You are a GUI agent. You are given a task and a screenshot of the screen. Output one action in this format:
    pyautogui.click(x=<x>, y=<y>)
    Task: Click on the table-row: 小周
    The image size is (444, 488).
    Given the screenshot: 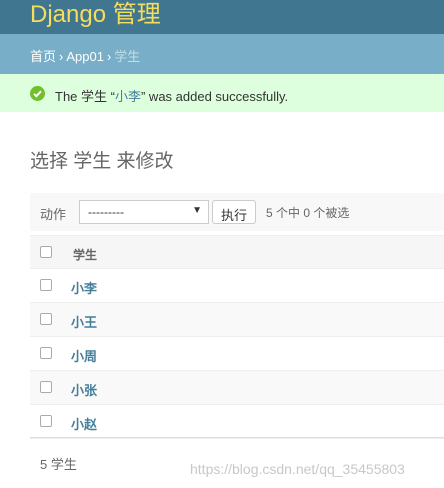 What is the action you would take?
    pyautogui.click(x=237, y=354)
    